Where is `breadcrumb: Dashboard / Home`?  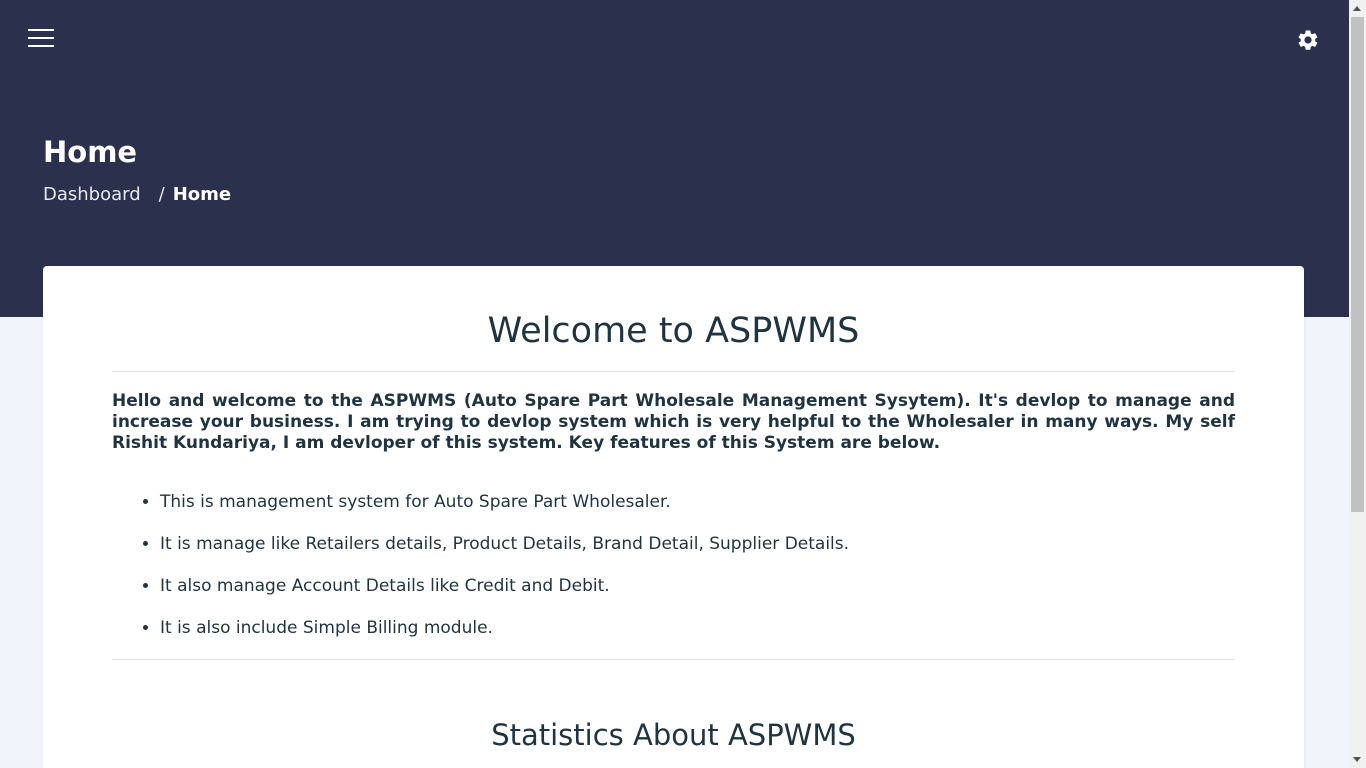
breadcrumb: Dashboard / Home is located at coordinates (137, 195).